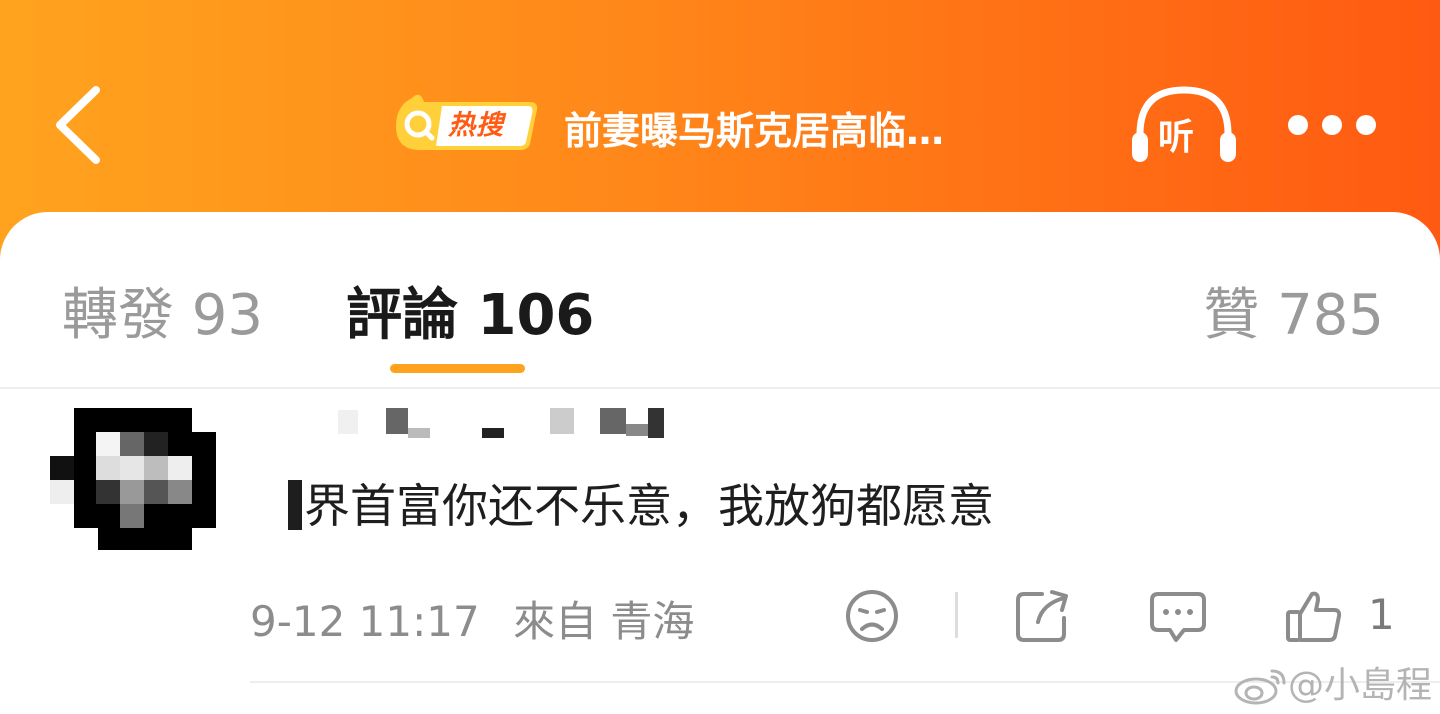 This screenshot has height=714, width=1440. I want to click on comment-meta: 9-12 11:17 來自 青海, so click(472, 618).